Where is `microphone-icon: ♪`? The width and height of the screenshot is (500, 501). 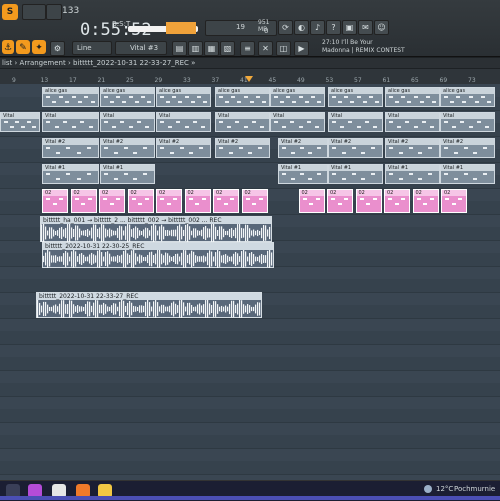 microphone-icon: ♪ is located at coordinates (317, 27).